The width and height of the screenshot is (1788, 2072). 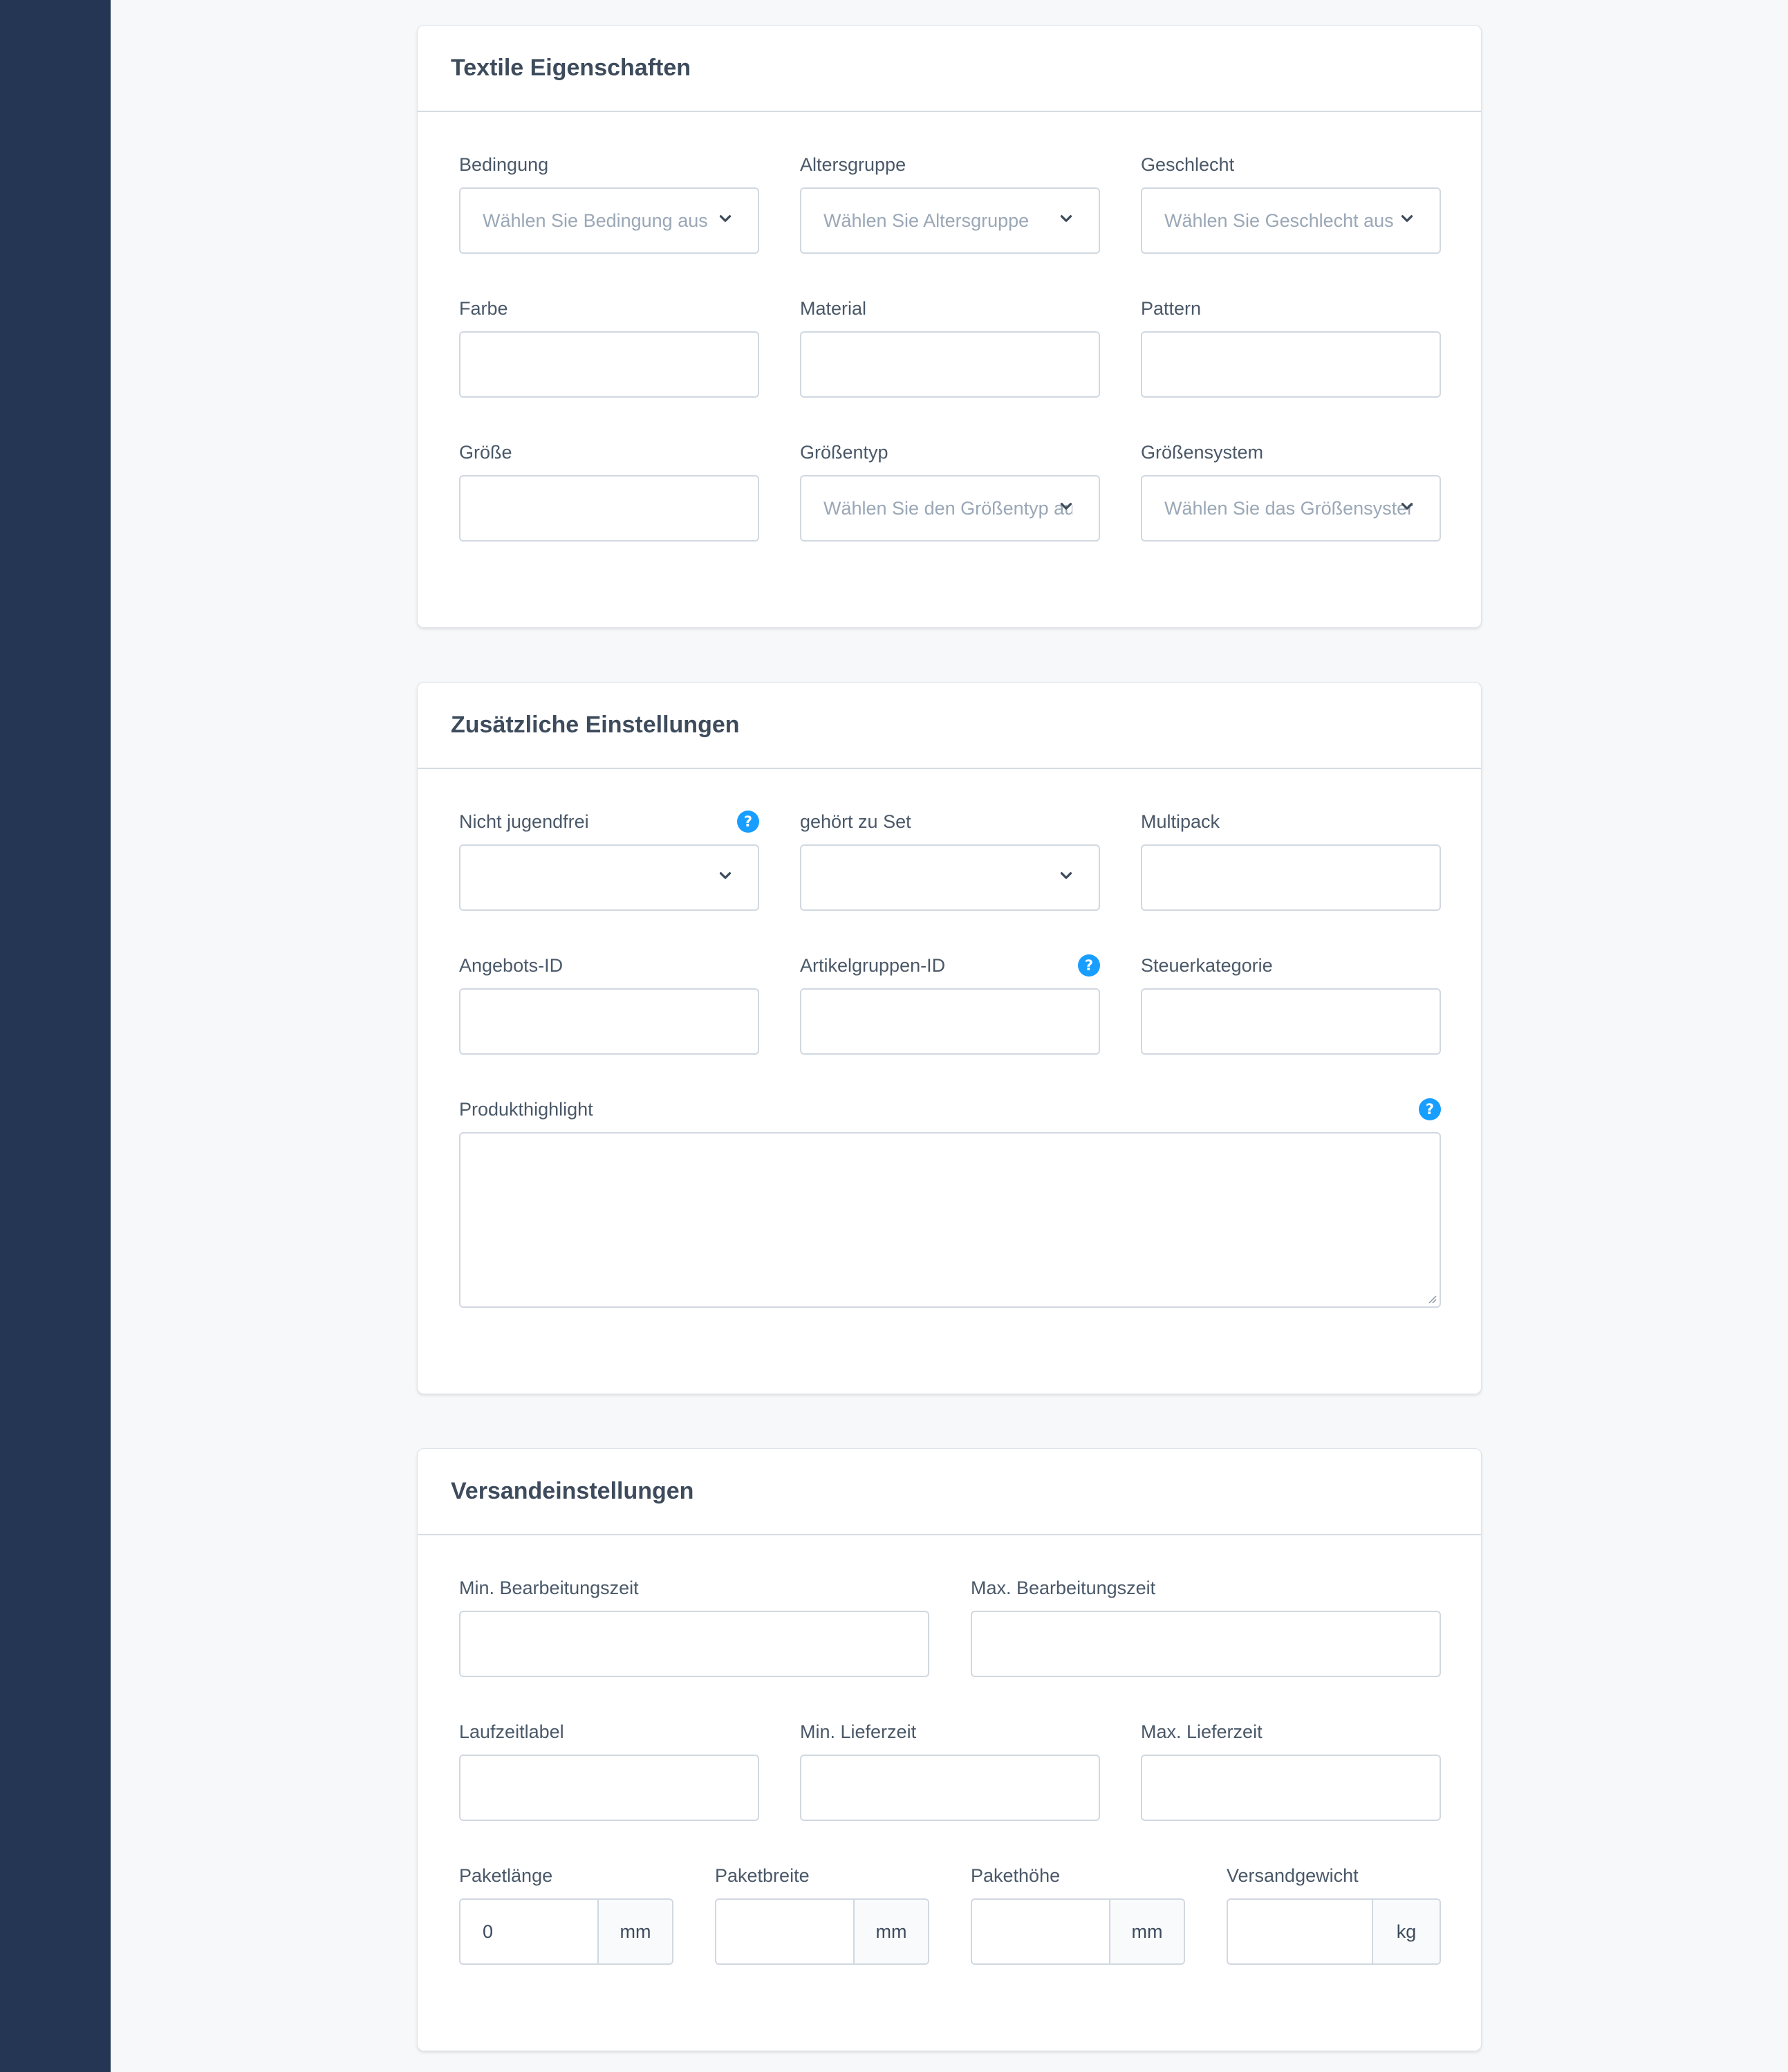 I want to click on gender-label: Geschlecht, so click(x=1188, y=164).